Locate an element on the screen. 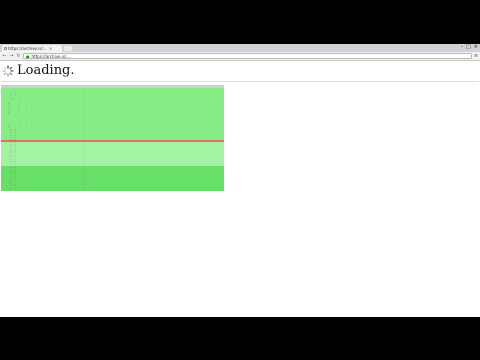  forward-icon: → is located at coordinates (11, 56).